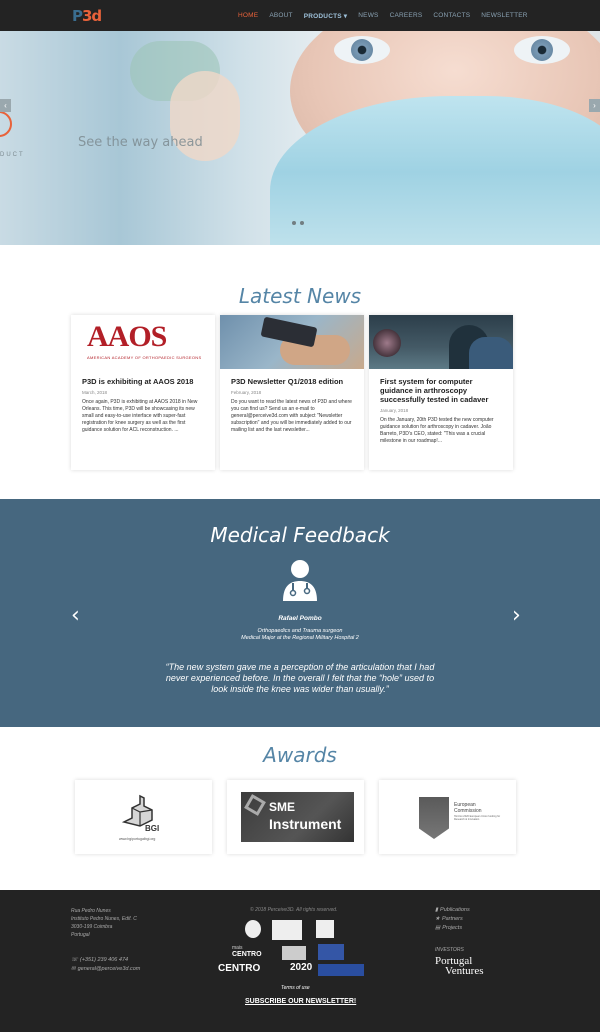  What do you see at coordinates (95, 392) in the screenshot?
I see `news-card-date: March, 2018` at bounding box center [95, 392].